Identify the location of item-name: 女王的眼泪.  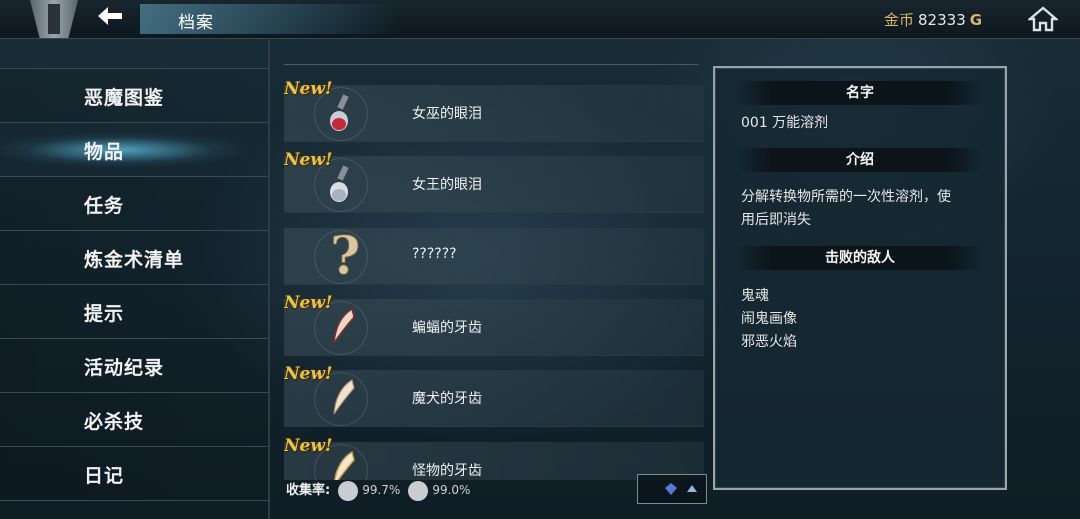
(447, 185).